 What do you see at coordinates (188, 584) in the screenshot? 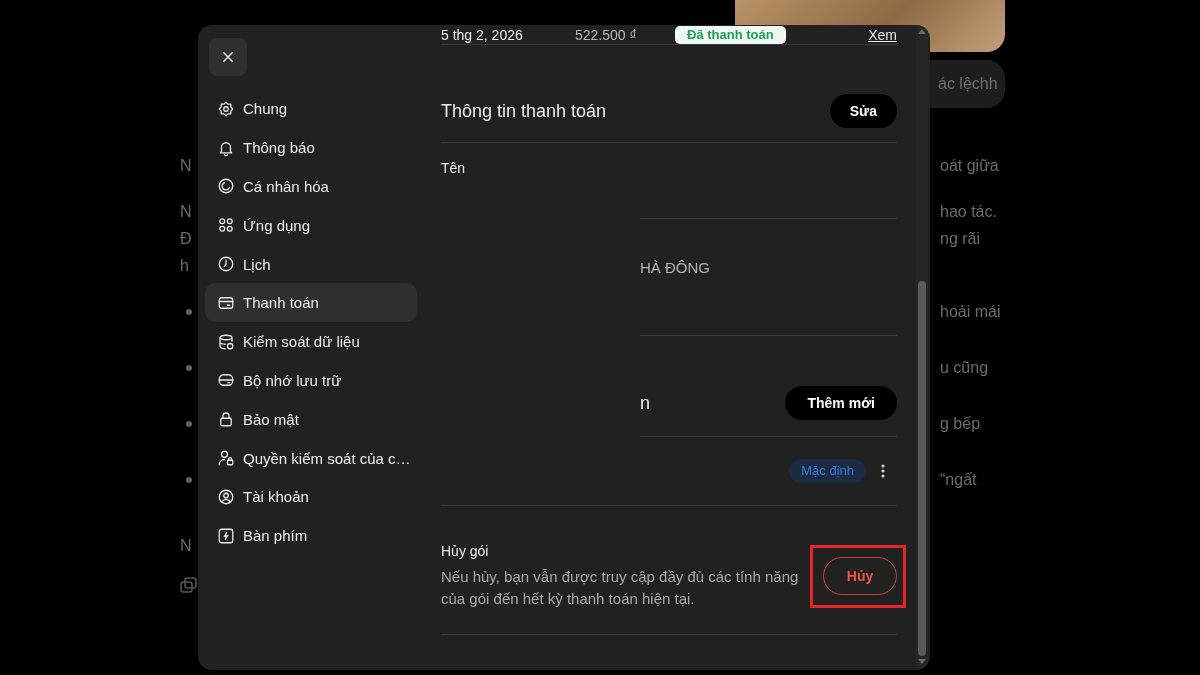
I see `copy-icon` at bounding box center [188, 584].